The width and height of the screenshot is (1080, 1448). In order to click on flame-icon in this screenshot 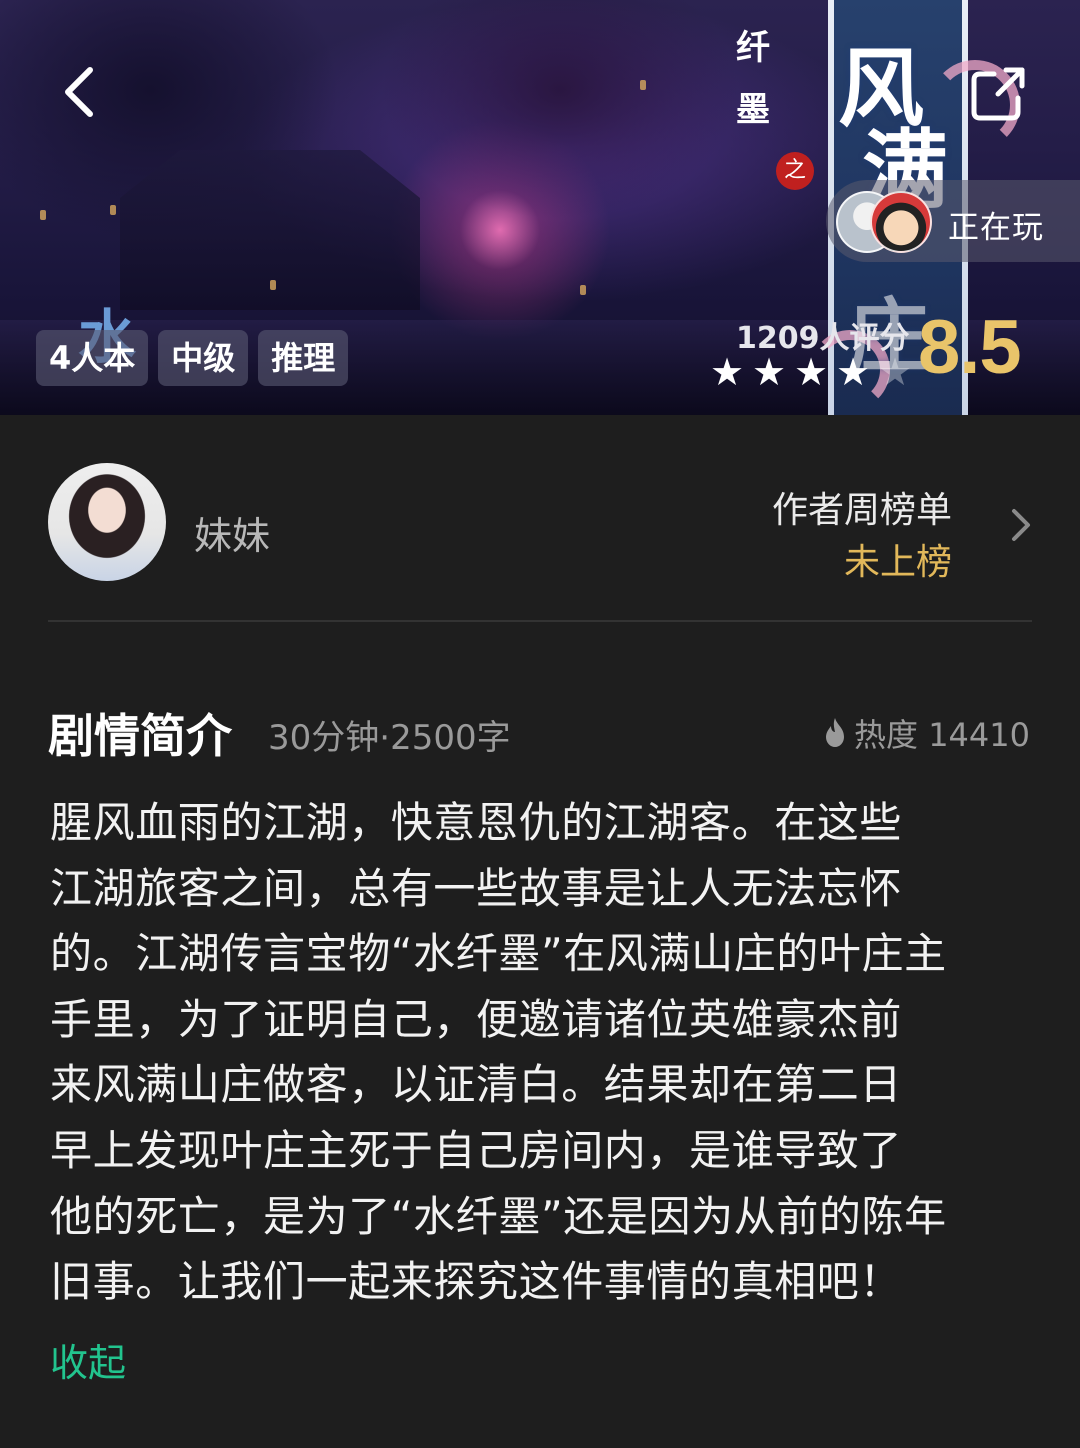, I will do `click(835, 732)`.